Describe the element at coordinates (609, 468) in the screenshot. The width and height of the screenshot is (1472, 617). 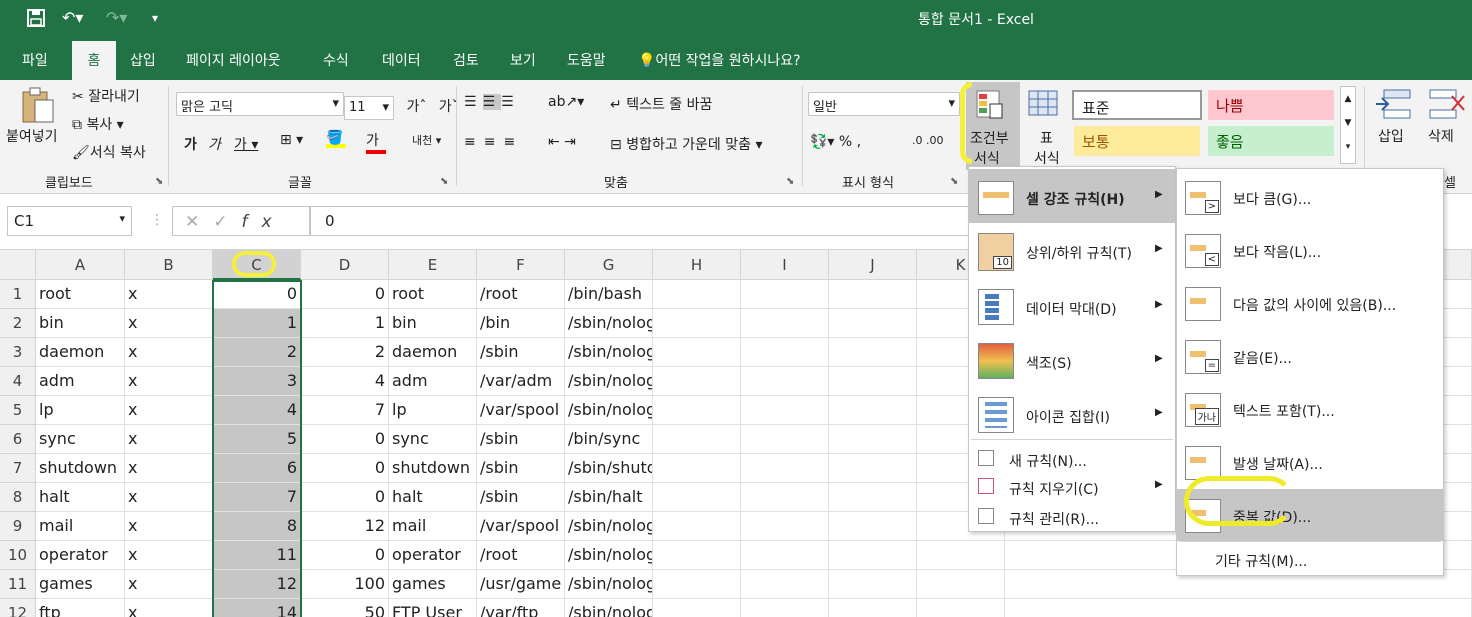
I see `cell-G7: /sbin/shutdown` at that location.